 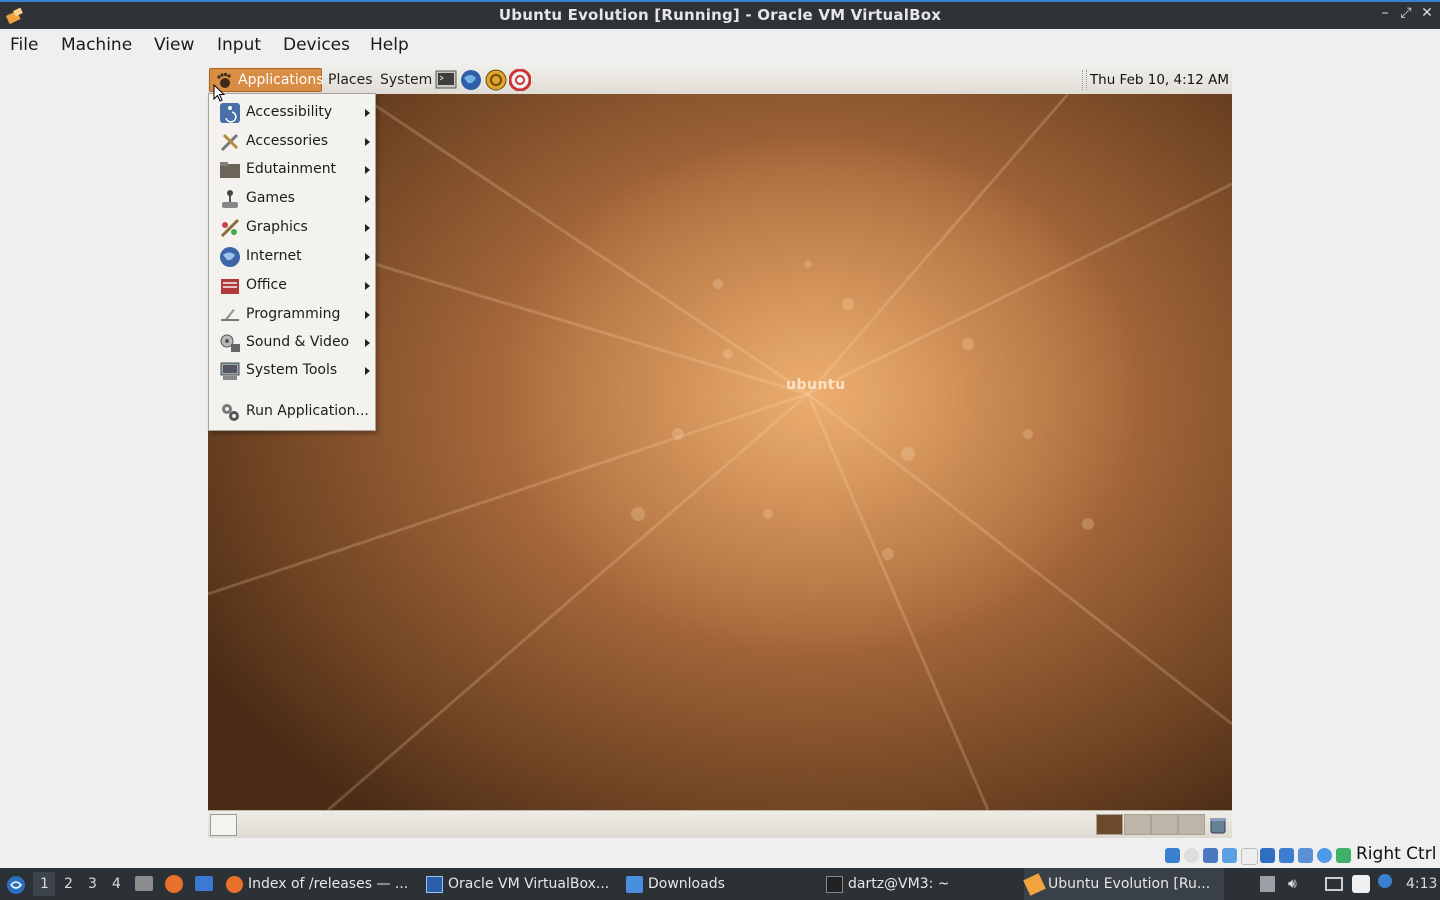 What do you see at coordinates (1084, 80) in the screenshot?
I see `panel-separator` at bounding box center [1084, 80].